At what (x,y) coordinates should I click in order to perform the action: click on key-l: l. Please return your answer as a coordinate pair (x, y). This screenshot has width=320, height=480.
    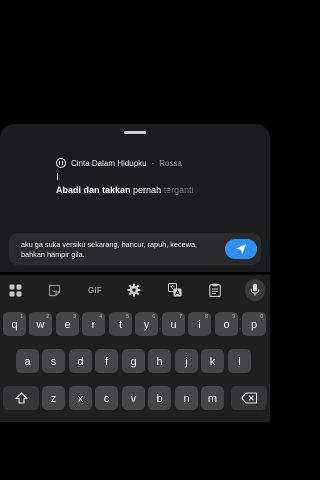
    Looking at the image, I should click on (239, 361).